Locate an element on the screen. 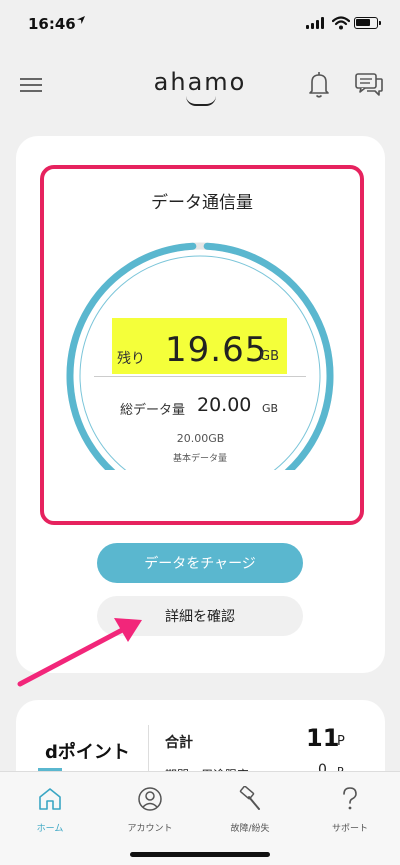 The image size is (400, 865). app-logo: ahamo is located at coordinates (200, 82).